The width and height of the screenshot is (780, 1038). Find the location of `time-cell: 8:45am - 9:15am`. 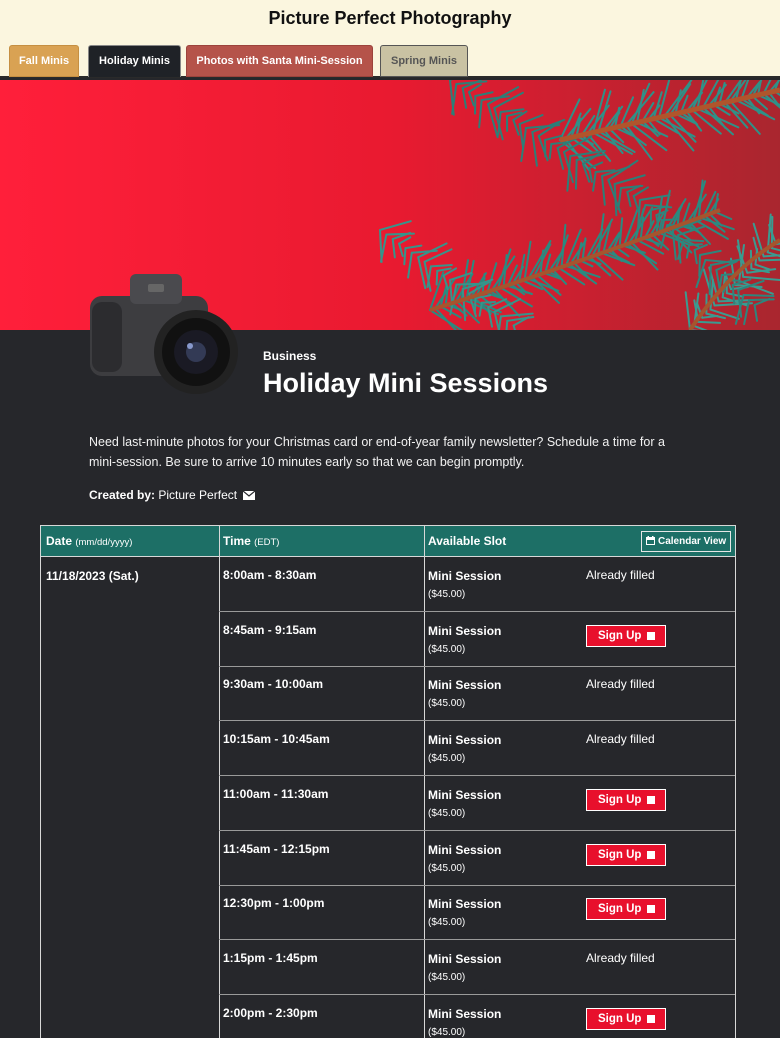

time-cell: 8:45am - 9:15am is located at coordinates (270, 629).